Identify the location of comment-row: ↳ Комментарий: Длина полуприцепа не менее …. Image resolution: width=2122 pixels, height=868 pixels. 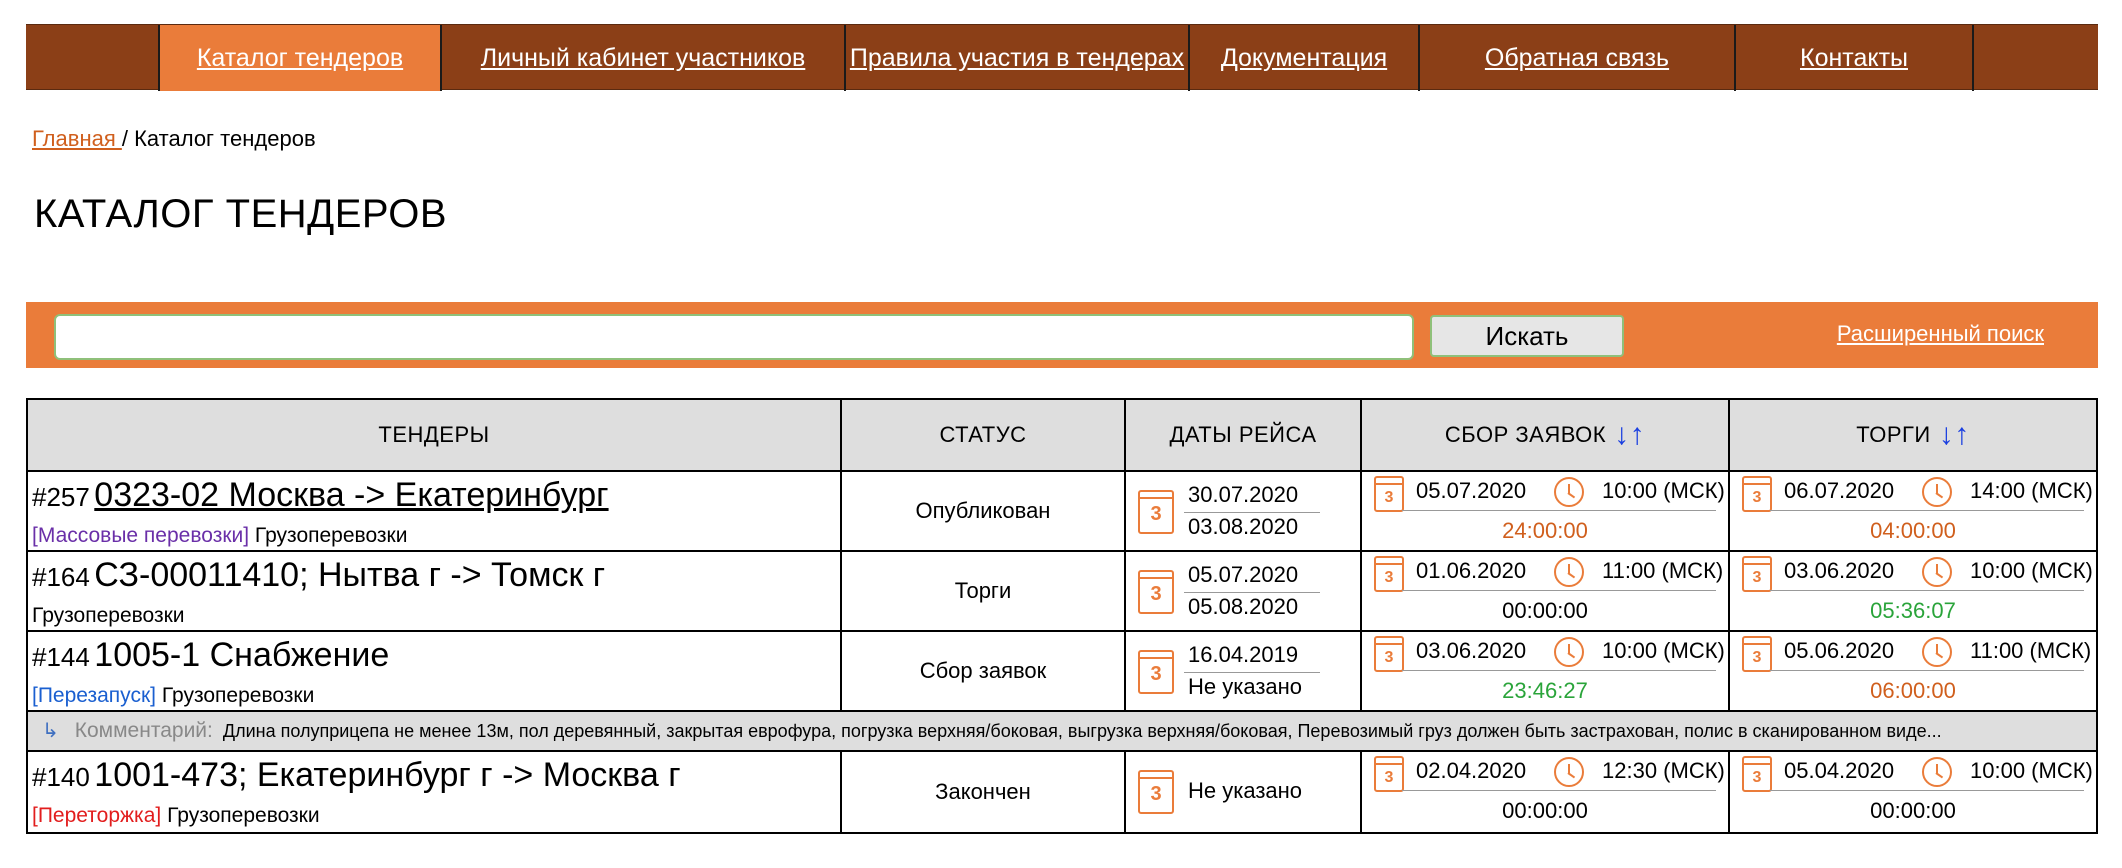
(1062, 732).